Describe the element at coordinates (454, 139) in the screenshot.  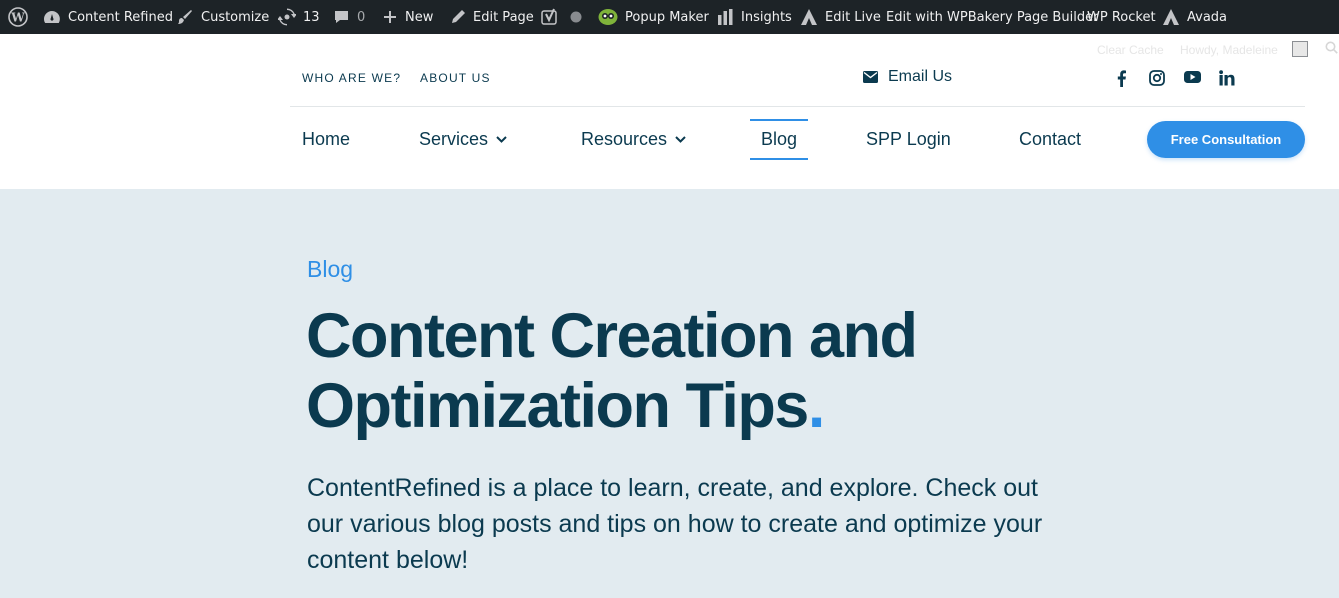
I see `nav-services-label: Services` at that location.